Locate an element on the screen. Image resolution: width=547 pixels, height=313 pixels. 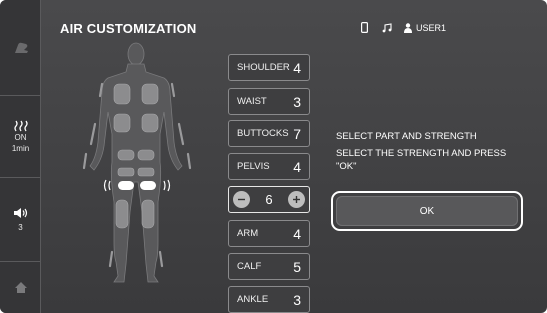
ok-button: OK is located at coordinates (427, 211).